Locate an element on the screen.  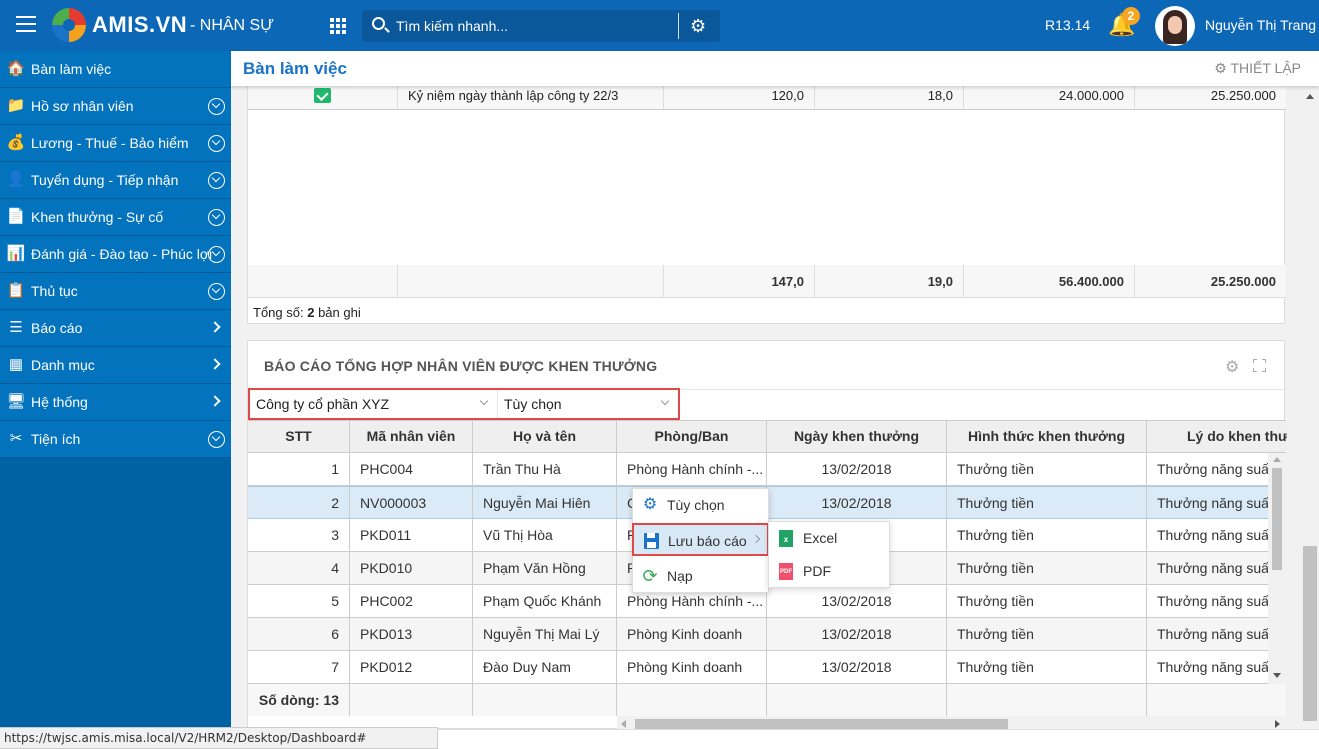
search-settings-gear-icon: ⚙ is located at coordinates (698, 26).